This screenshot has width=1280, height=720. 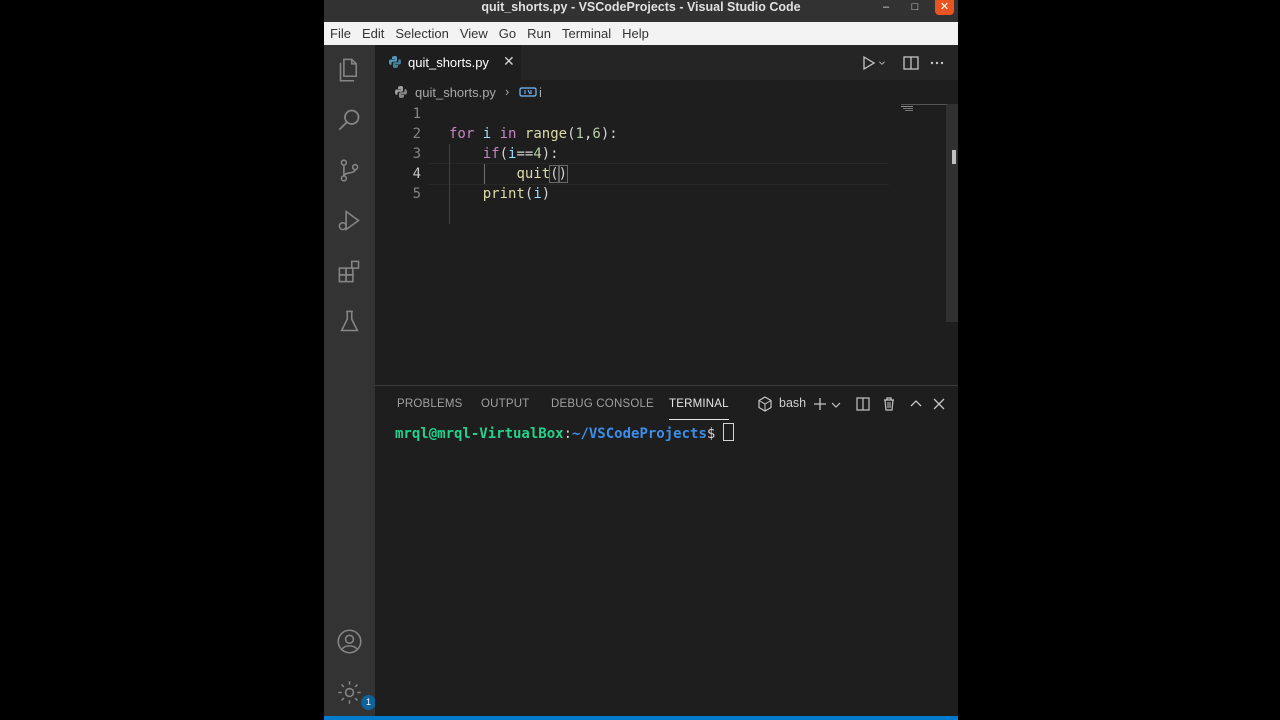 I want to click on close-panel-icon, so click(x=939, y=404).